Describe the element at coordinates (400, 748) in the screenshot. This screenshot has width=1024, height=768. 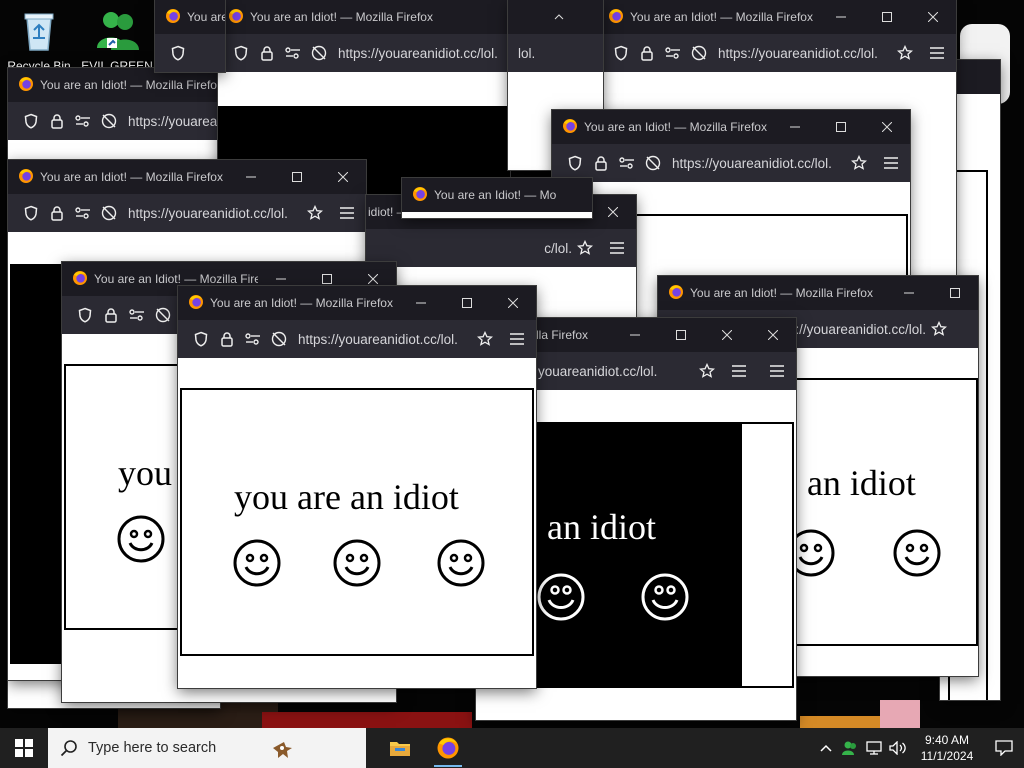
I see `taskbar-app-file-explorer` at that location.